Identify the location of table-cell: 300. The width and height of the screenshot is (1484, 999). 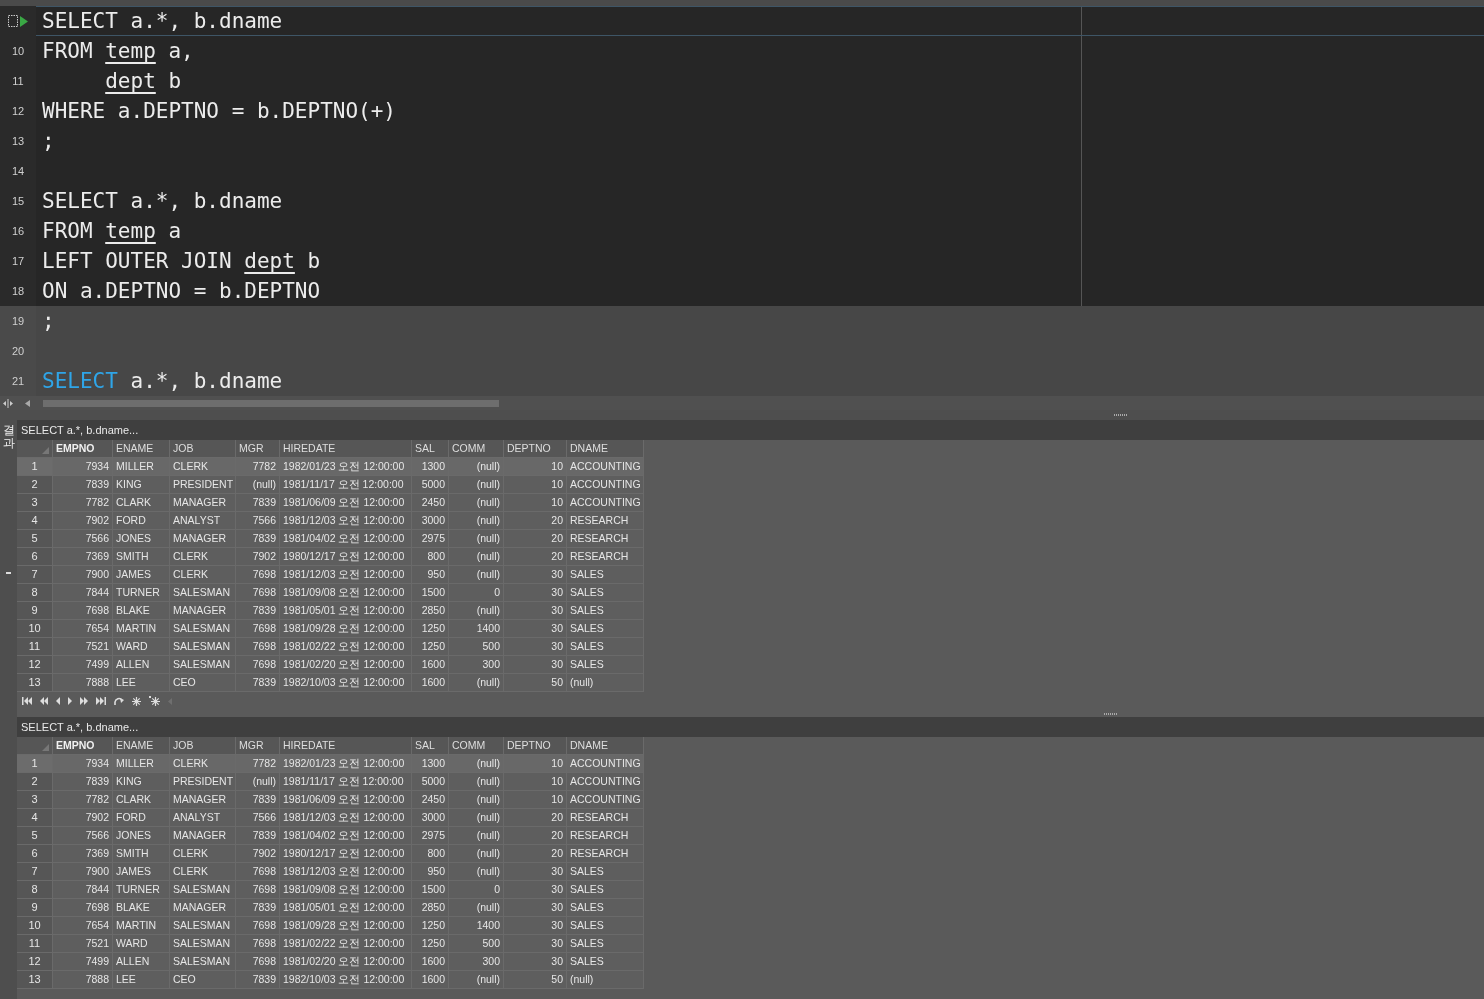
(476, 665).